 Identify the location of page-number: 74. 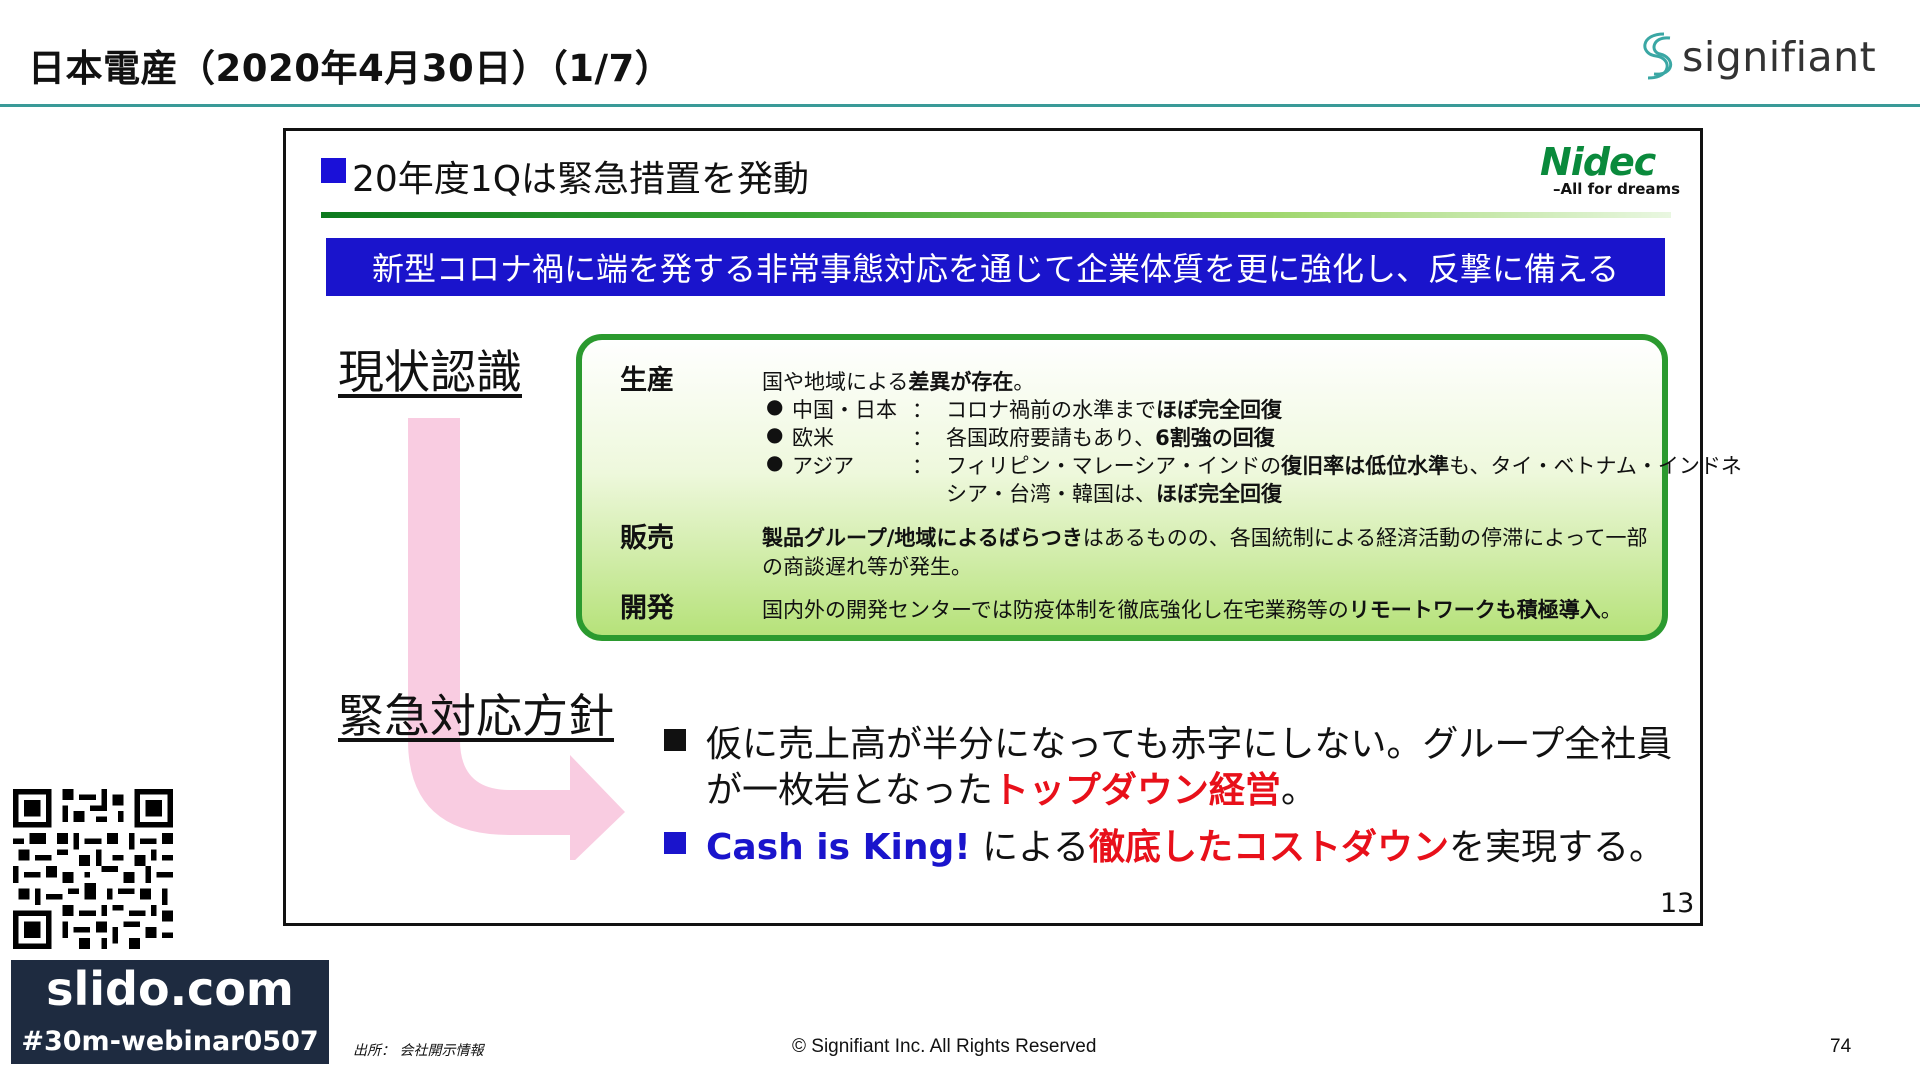
(1841, 1046).